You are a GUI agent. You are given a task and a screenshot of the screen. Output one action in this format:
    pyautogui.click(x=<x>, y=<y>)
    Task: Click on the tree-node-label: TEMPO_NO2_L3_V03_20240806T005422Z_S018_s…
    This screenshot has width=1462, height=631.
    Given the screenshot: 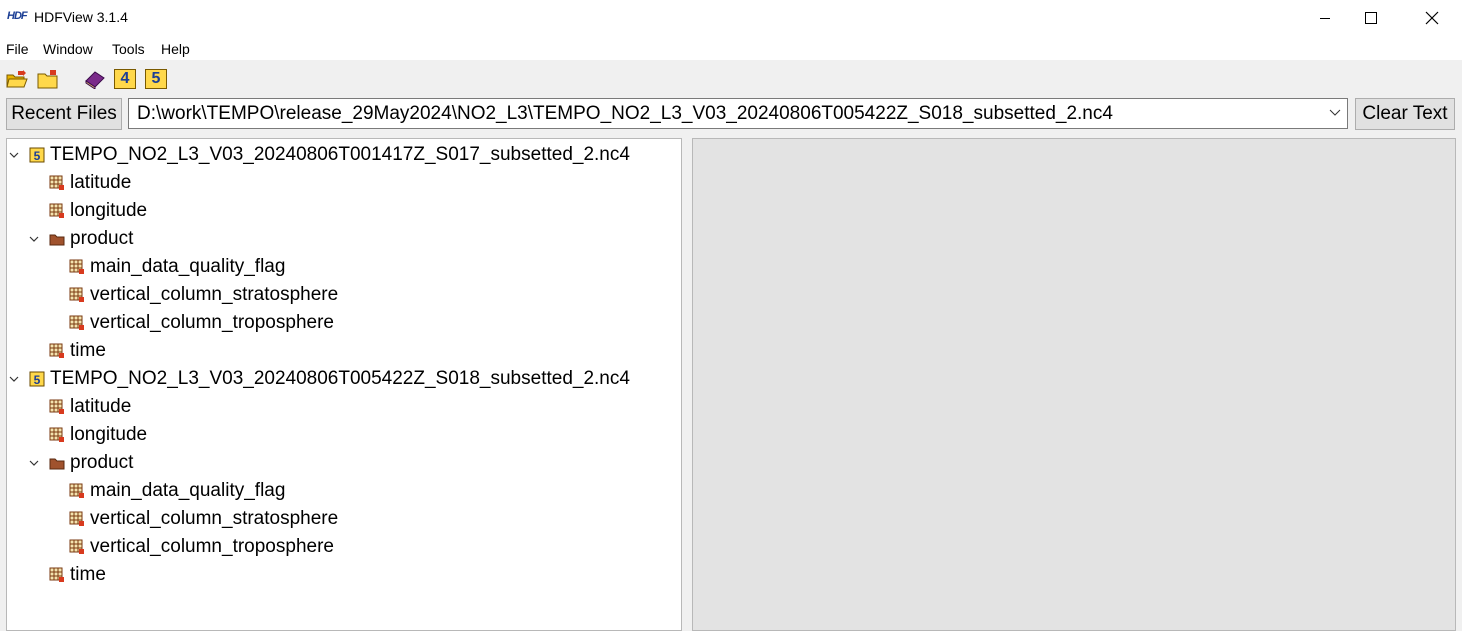 What is the action you would take?
    pyautogui.click(x=340, y=378)
    